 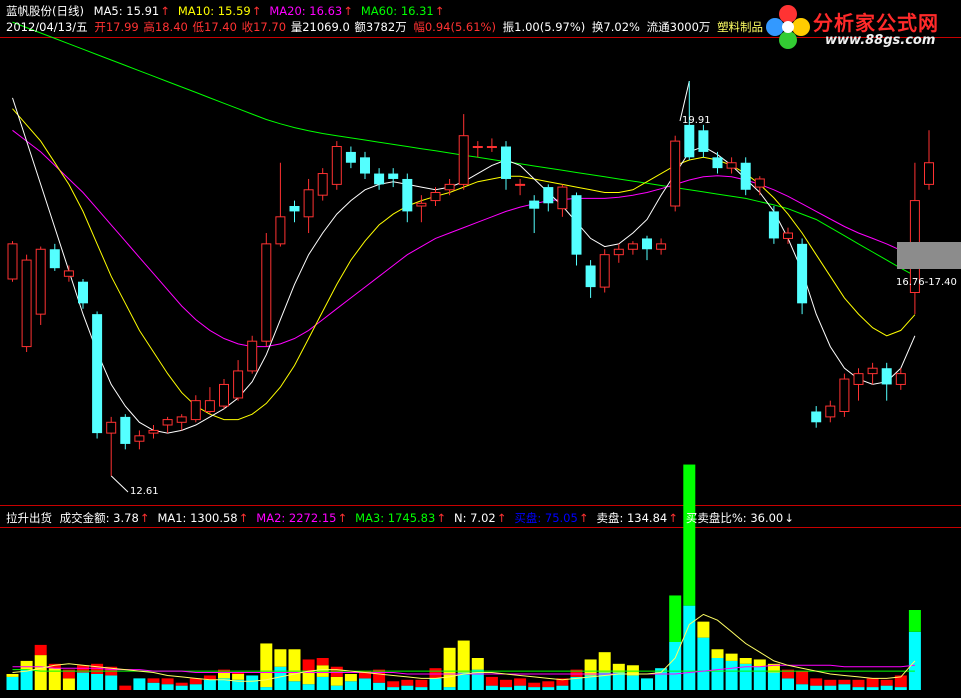 I want to click on high-price: 高18.40, so click(x=165, y=27).